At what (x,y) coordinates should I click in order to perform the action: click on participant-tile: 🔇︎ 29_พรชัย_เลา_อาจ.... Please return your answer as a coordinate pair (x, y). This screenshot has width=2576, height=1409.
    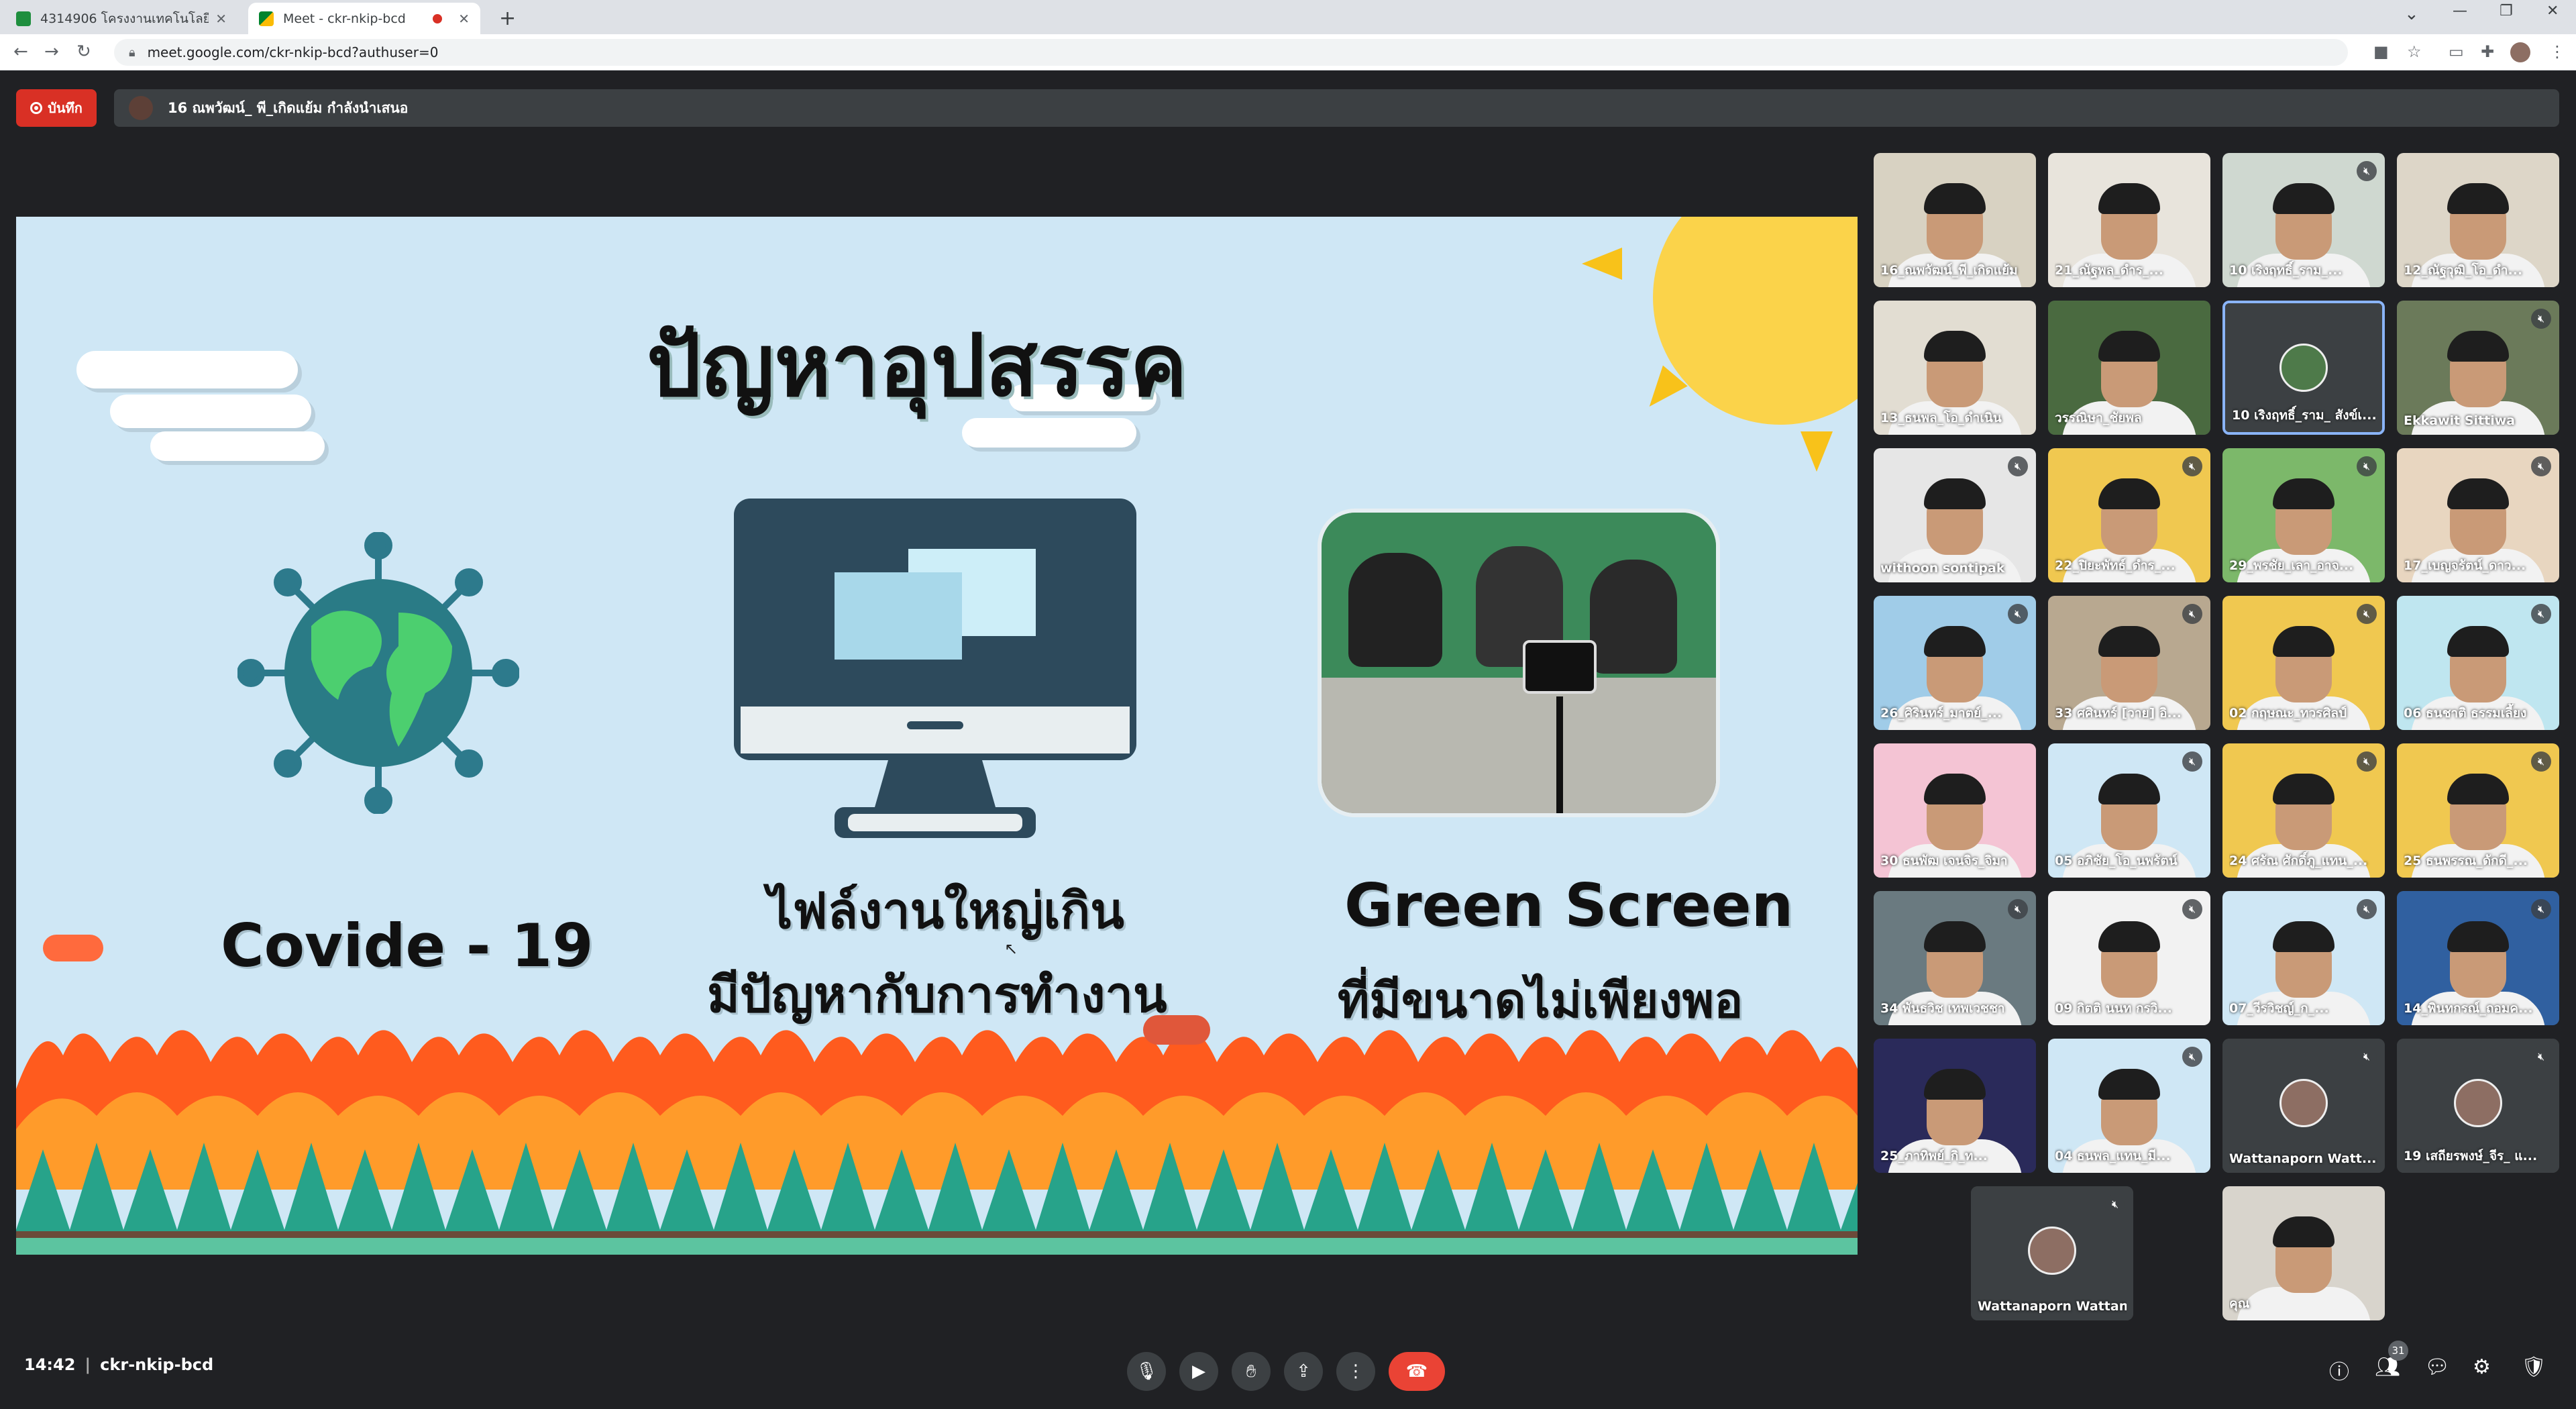
    Looking at the image, I should click on (2303, 515).